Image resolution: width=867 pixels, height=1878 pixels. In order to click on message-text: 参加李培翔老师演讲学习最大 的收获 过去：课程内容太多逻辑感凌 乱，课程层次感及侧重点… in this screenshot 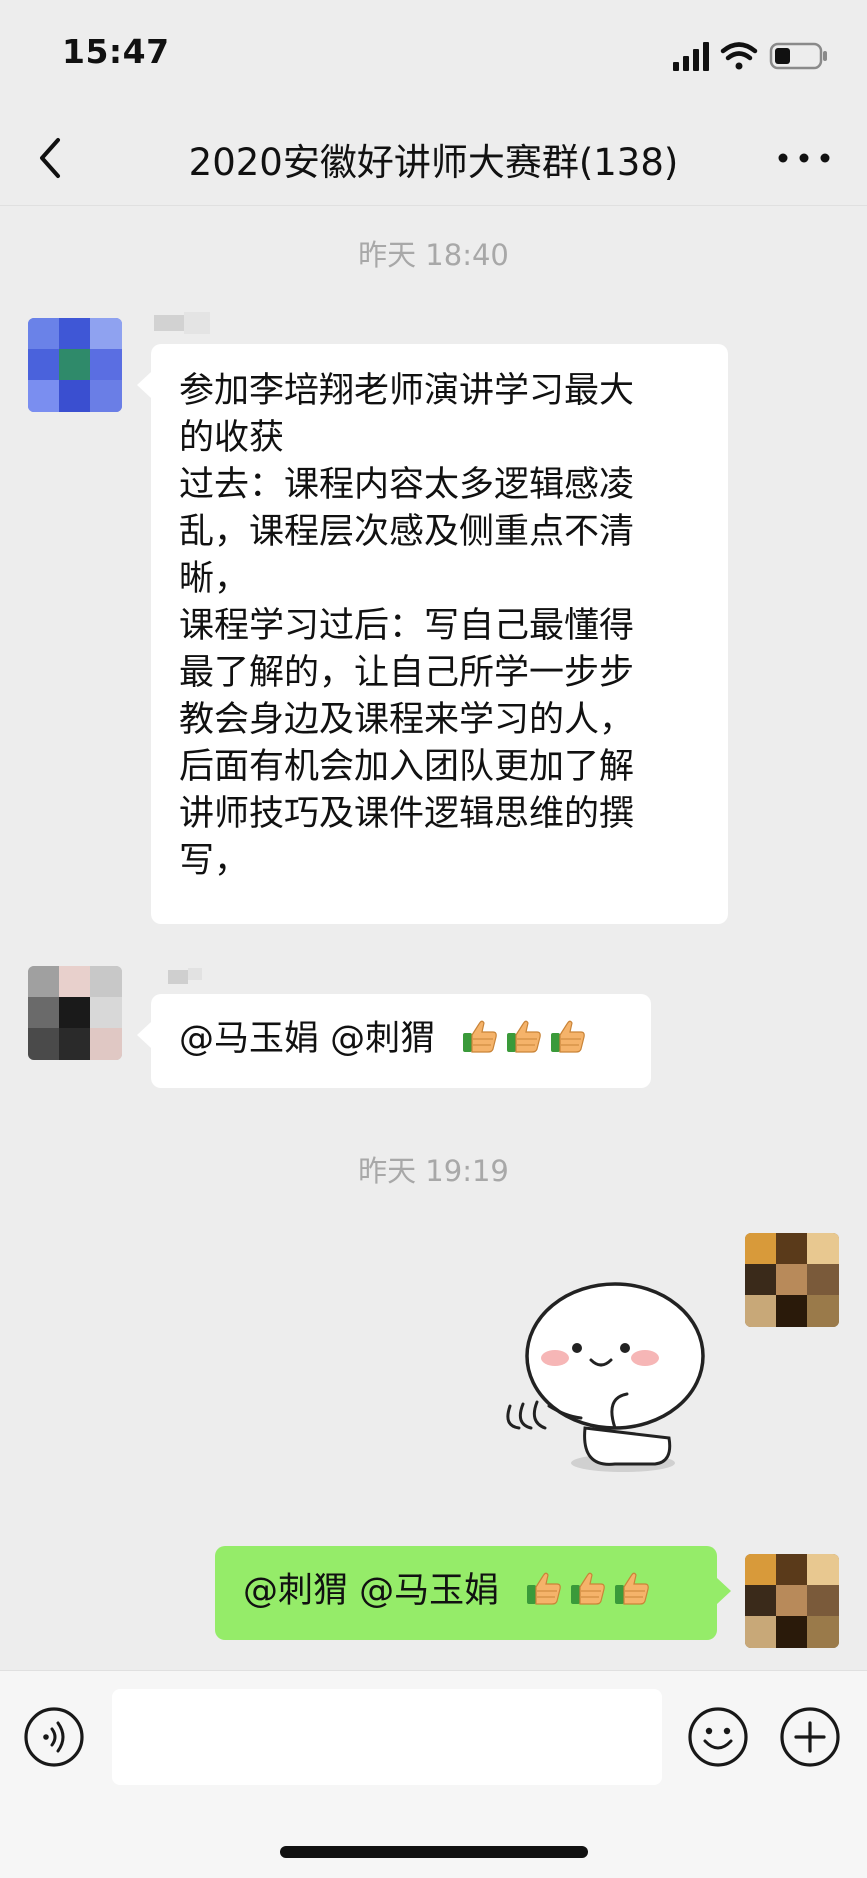, I will do `click(407, 626)`.